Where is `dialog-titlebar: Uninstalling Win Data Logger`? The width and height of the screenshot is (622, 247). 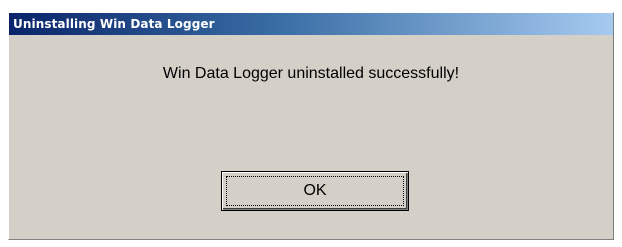
dialog-titlebar: Uninstalling Win Data Logger is located at coordinates (311, 24).